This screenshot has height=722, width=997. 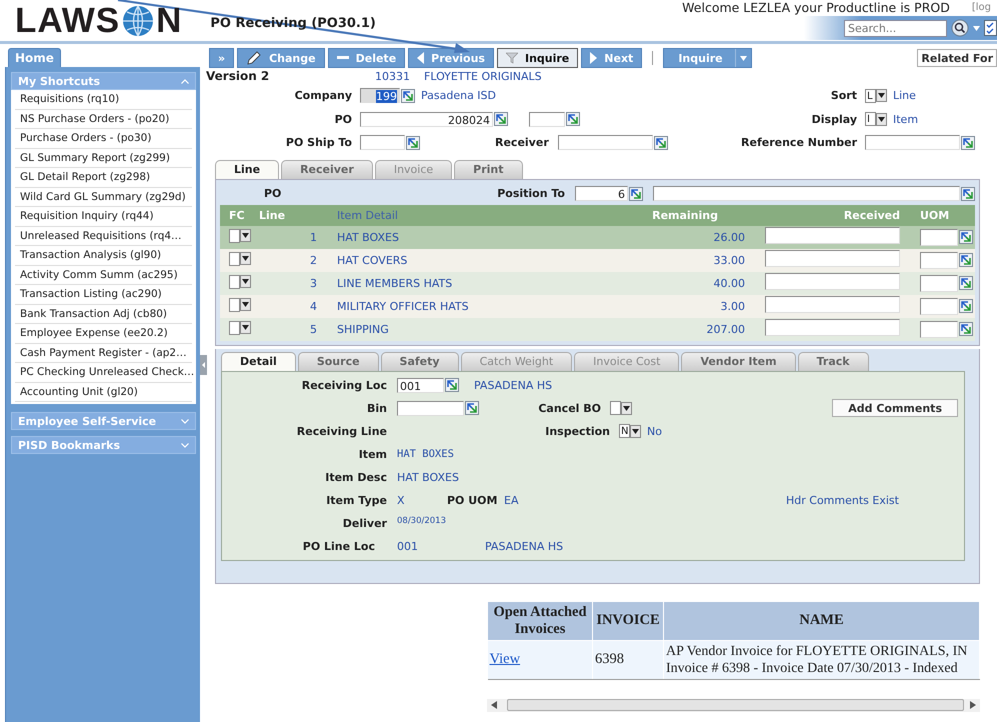 What do you see at coordinates (738, 361) in the screenshot?
I see `tab: Vendor Item` at bounding box center [738, 361].